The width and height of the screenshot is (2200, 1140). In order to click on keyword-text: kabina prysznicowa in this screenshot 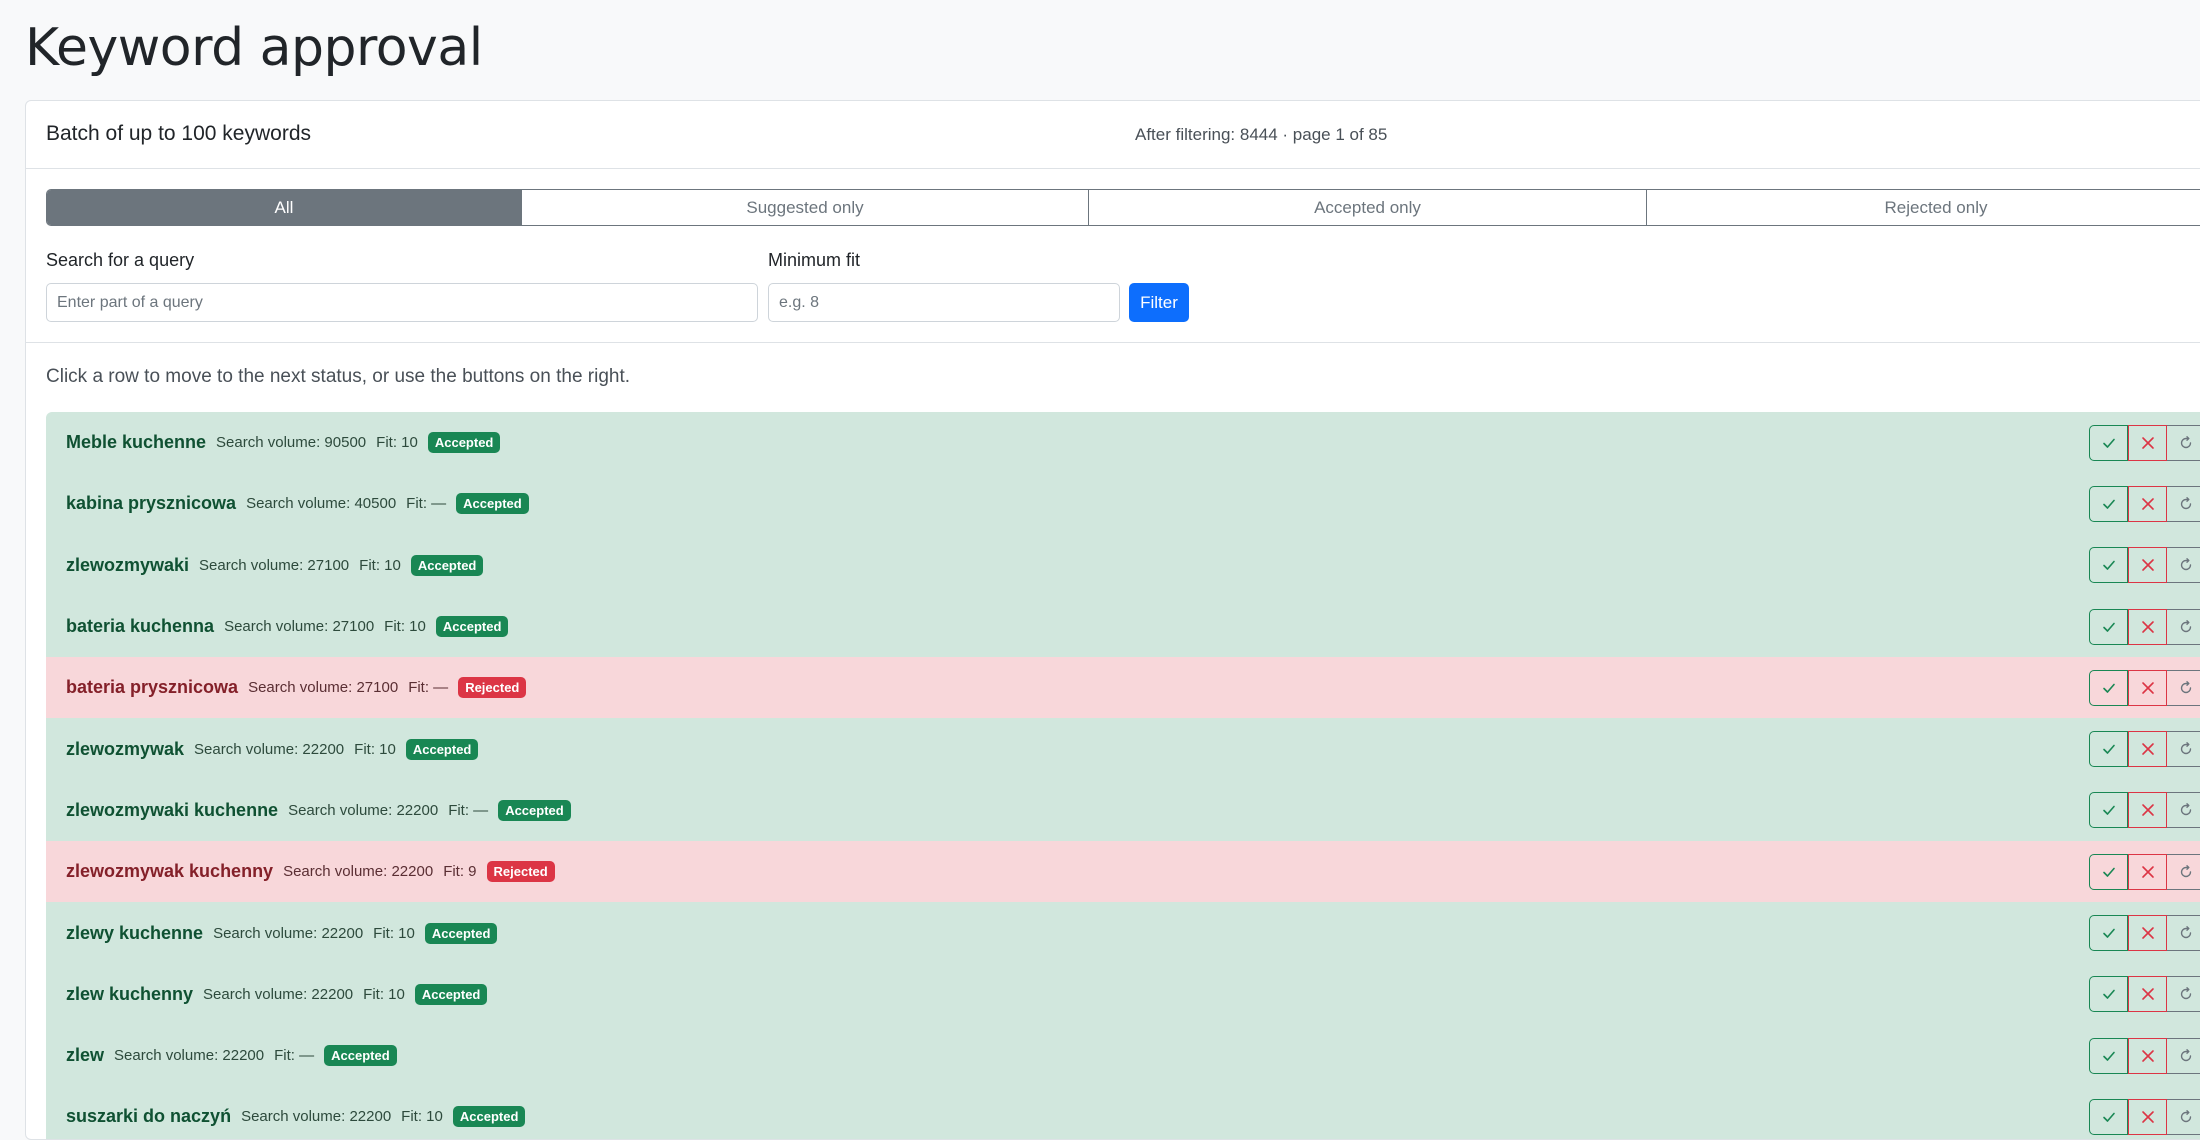, I will do `click(151, 503)`.